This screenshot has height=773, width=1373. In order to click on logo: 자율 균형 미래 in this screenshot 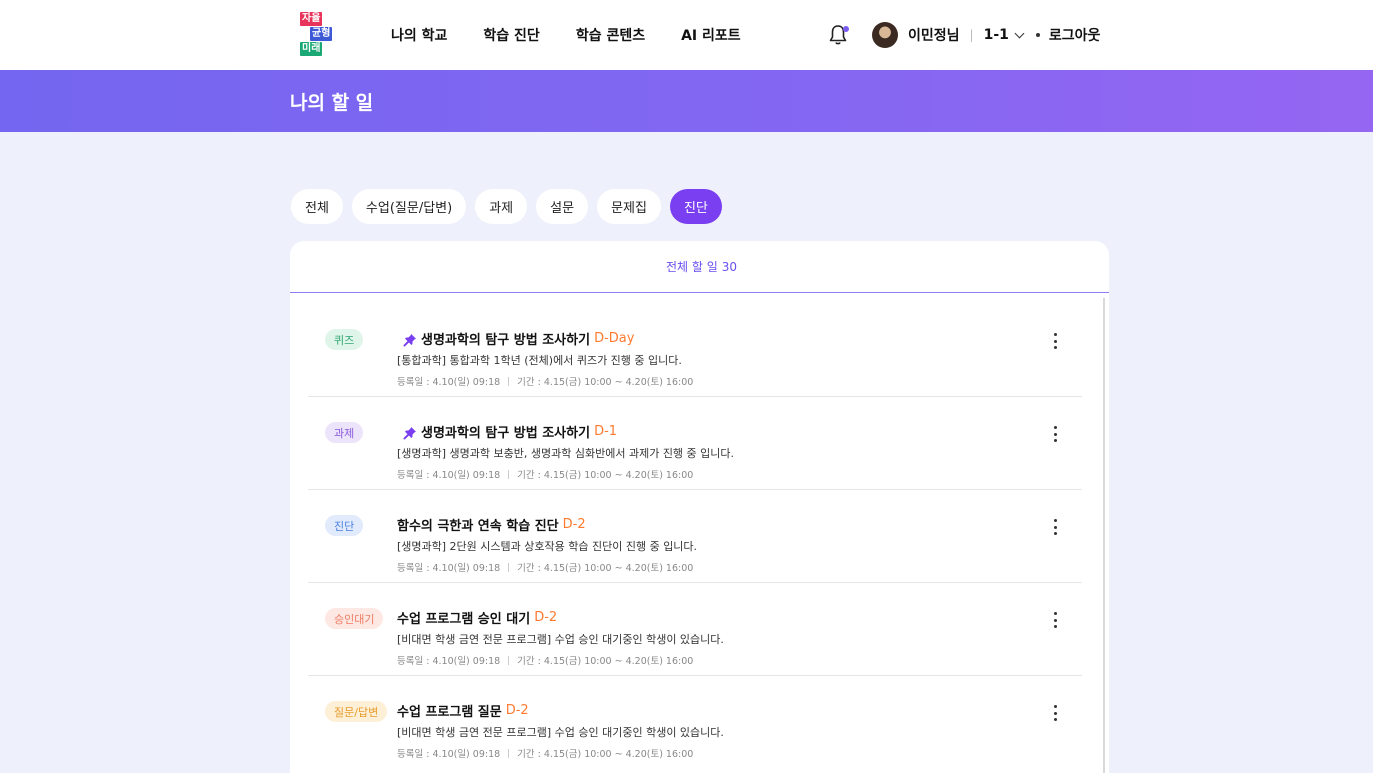, I will do `click(320, 34)`.